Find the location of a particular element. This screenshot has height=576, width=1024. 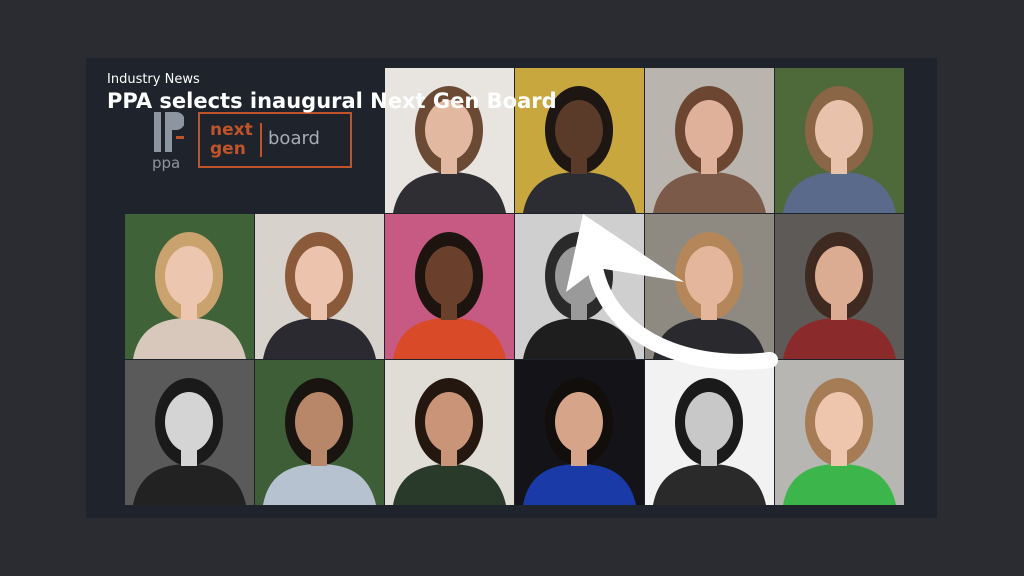

ppa-next-gen-logo: ppa next gen board is located at coordinates (253, 141).